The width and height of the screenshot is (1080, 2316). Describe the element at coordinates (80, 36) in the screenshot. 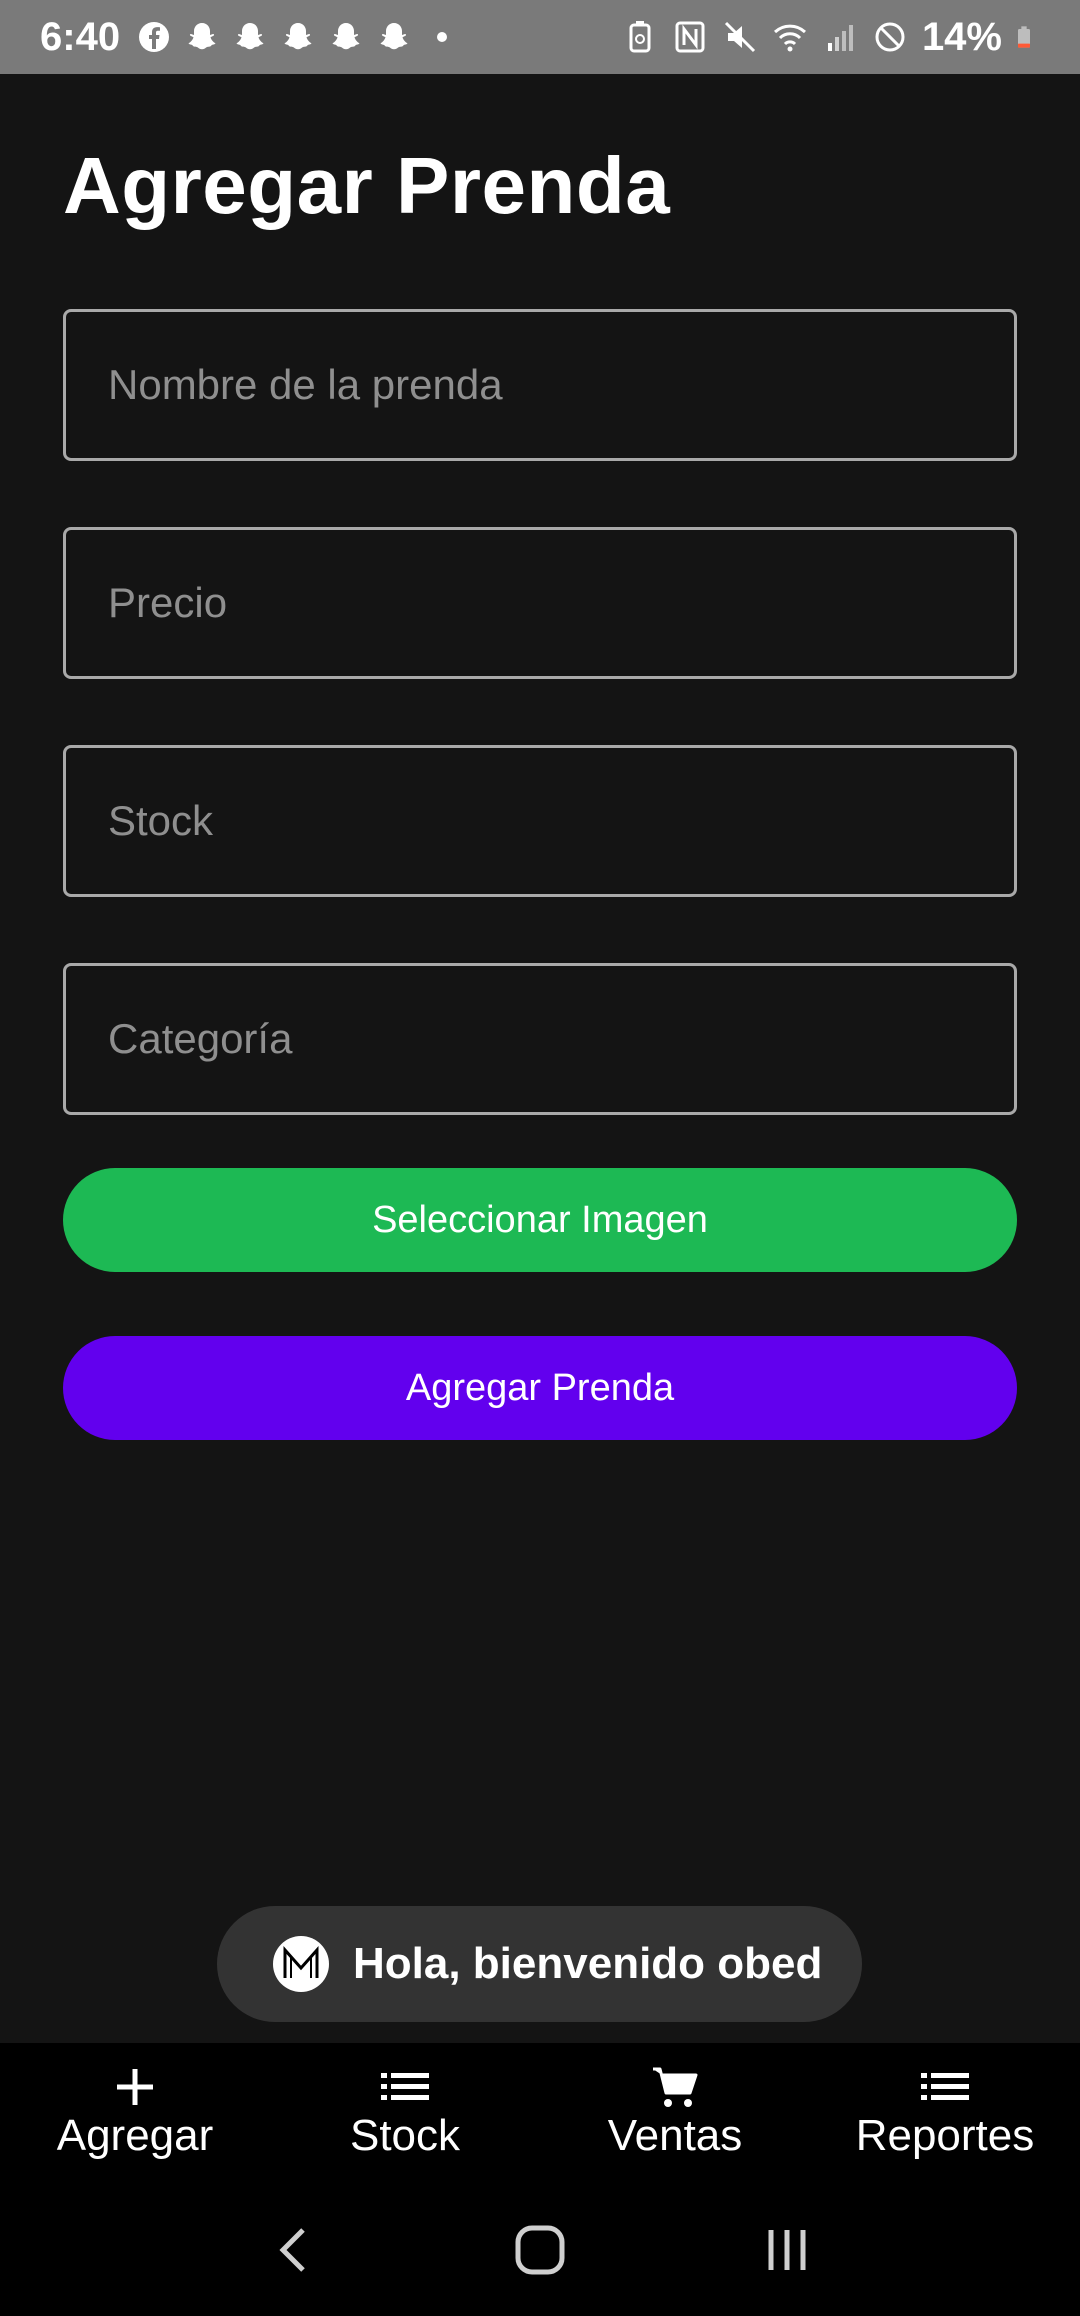

I see `status-time: 6:40` at that location.